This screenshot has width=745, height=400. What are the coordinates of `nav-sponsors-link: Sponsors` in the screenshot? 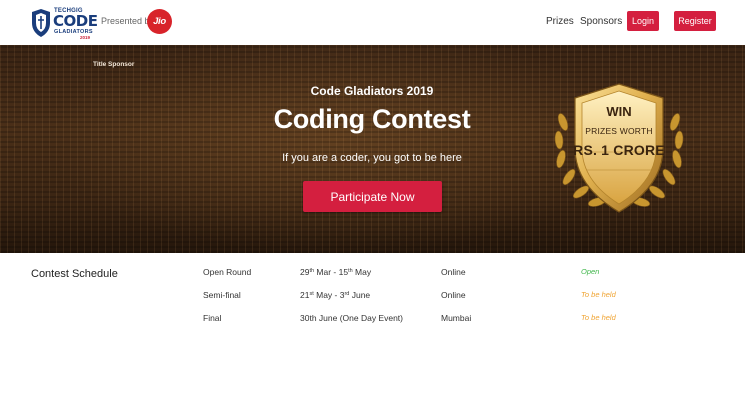 It's located at (601, 21).